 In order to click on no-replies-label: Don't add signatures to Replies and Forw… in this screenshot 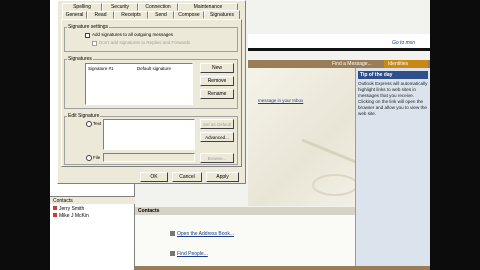, I will do `click(145, 42)`.